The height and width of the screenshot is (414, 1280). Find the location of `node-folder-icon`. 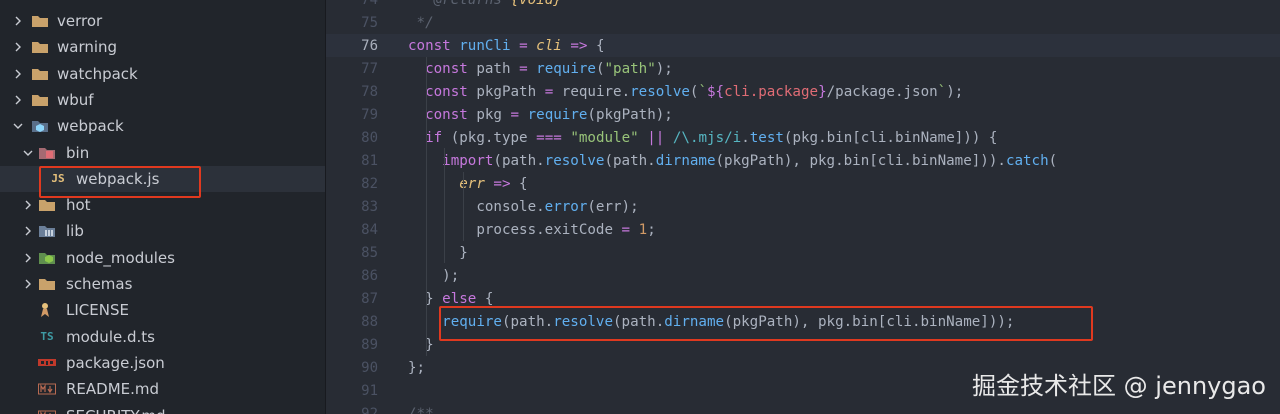

node-folder-icon is located at coordinates (47, 258).